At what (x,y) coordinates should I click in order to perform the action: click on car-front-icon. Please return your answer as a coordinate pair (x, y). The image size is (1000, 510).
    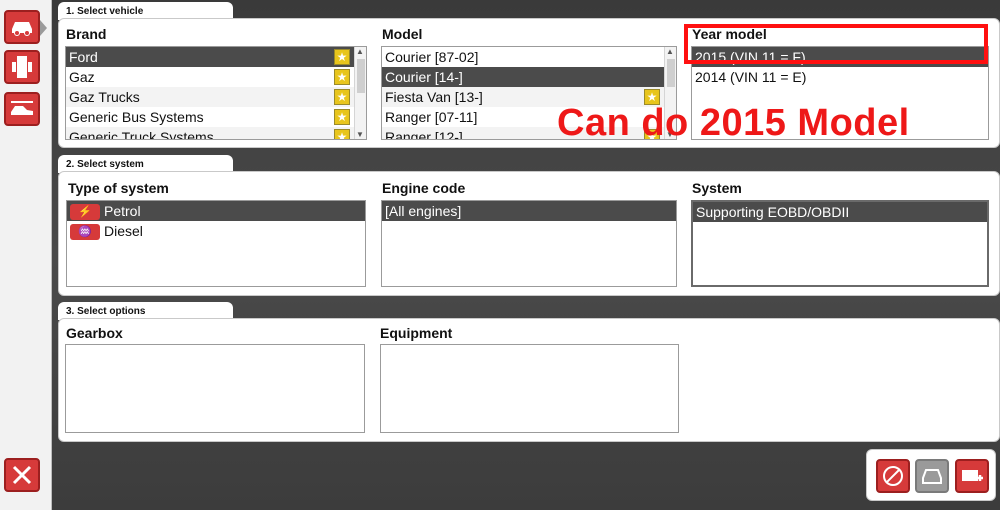
    Looking at the image, I should click on (932, 476).